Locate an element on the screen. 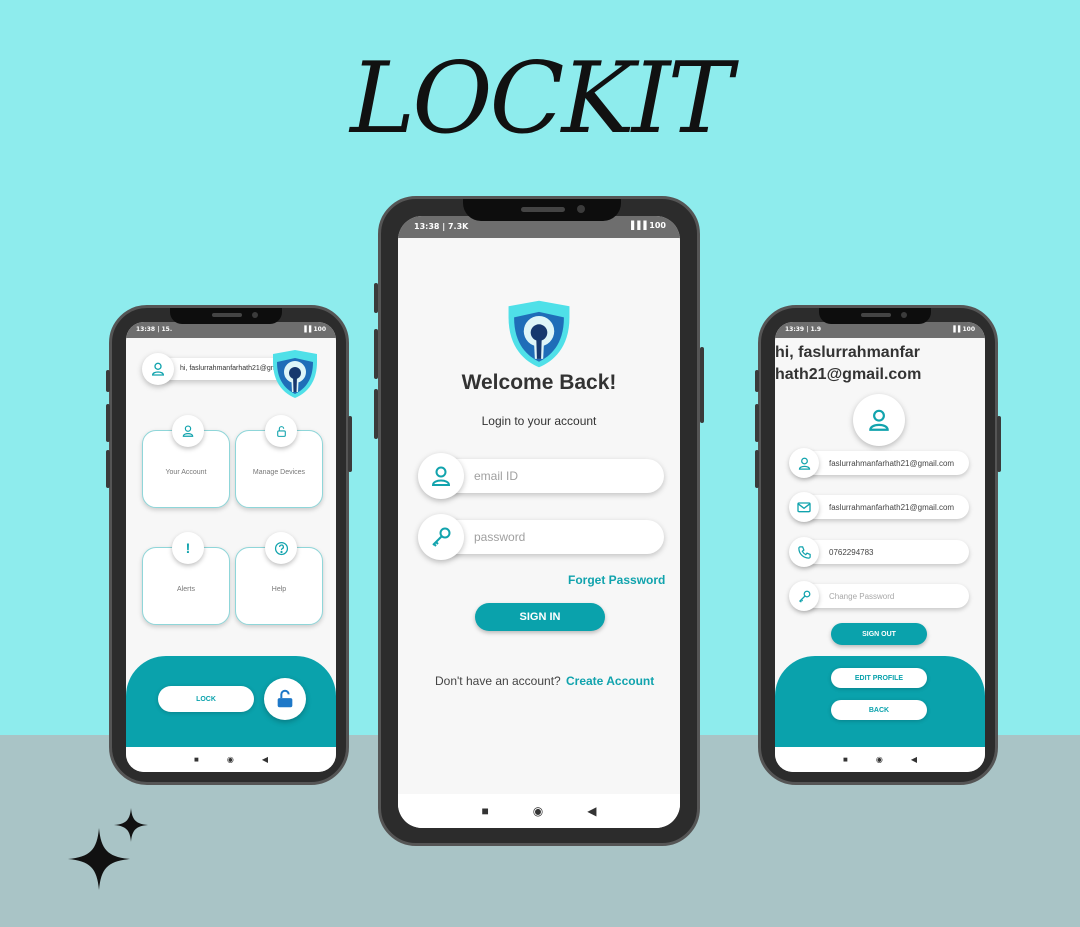 The image size is (1080, 927). status-bar: 13:39 | 1.9 ▐▐ 100 is located at coordinates (880, 330).